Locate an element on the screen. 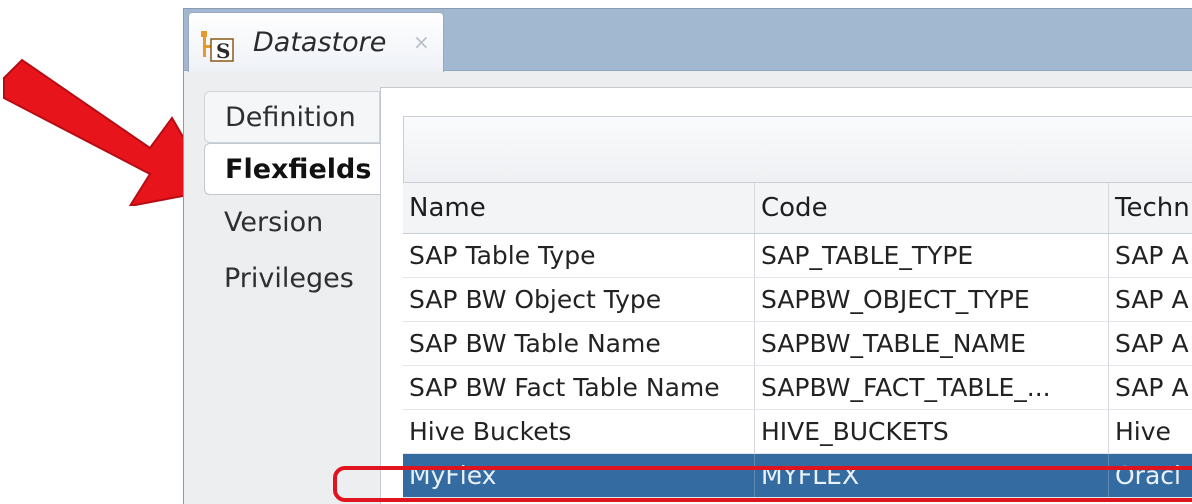  table-row: SAP BW Table Name SAPBW_TABLE_NAME SAP A is located at coordinates (797, 344).